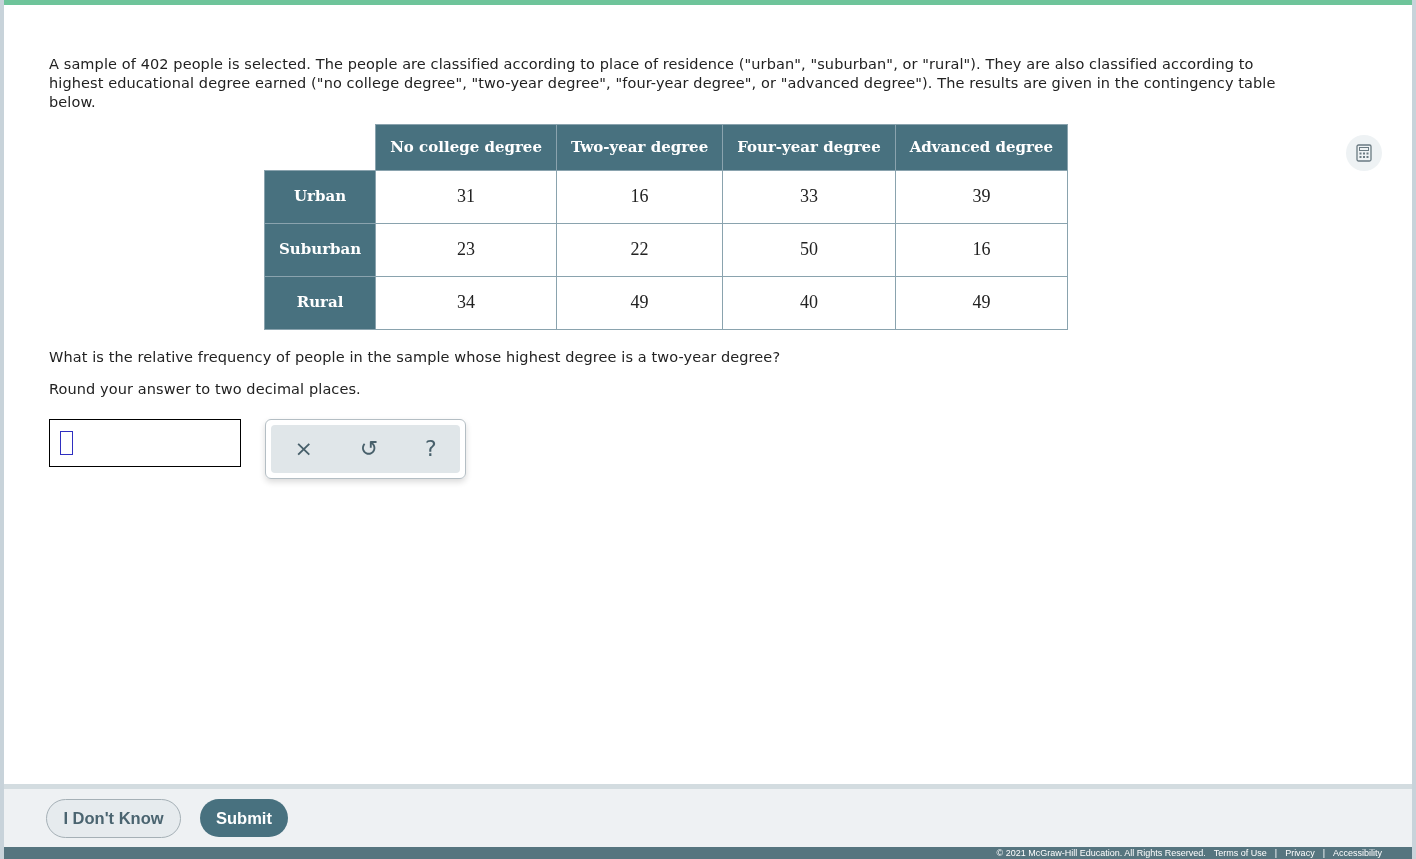 The image size is (1416, 859). Describe the element at coordinates (66, 443) in the screenshot. I see `text-cursor` at that location.